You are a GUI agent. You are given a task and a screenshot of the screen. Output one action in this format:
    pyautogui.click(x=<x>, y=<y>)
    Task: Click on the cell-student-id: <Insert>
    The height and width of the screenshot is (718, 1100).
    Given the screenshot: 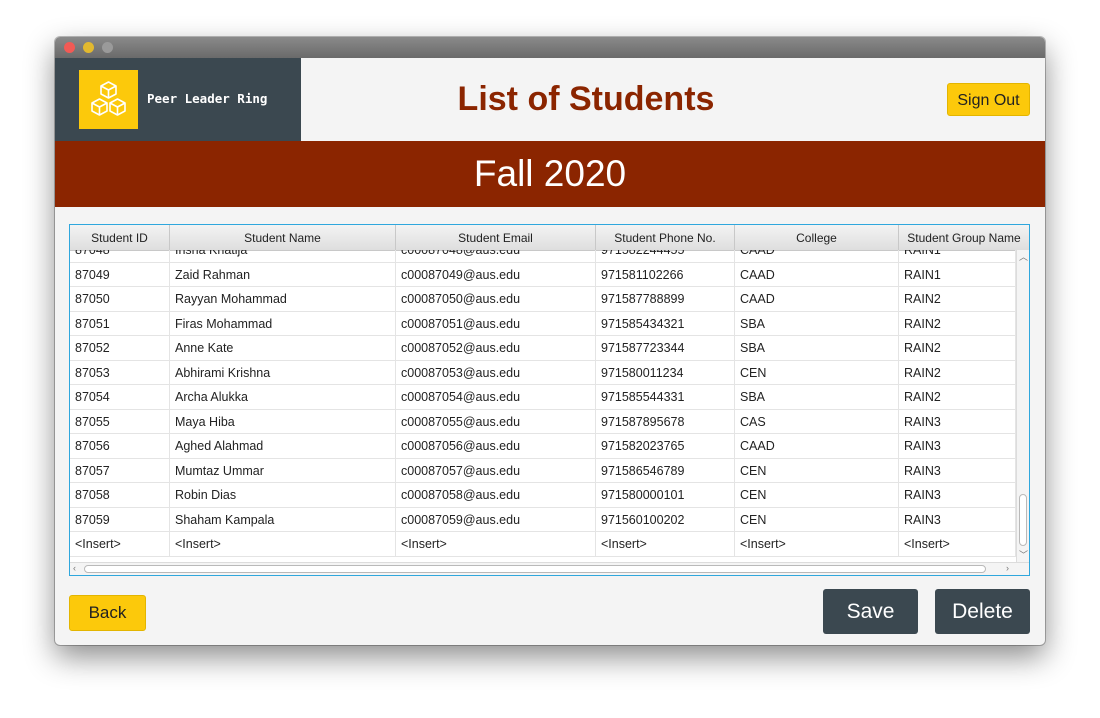 What is the action you would take?
    pyautogui.click(x=120, y=544)
    